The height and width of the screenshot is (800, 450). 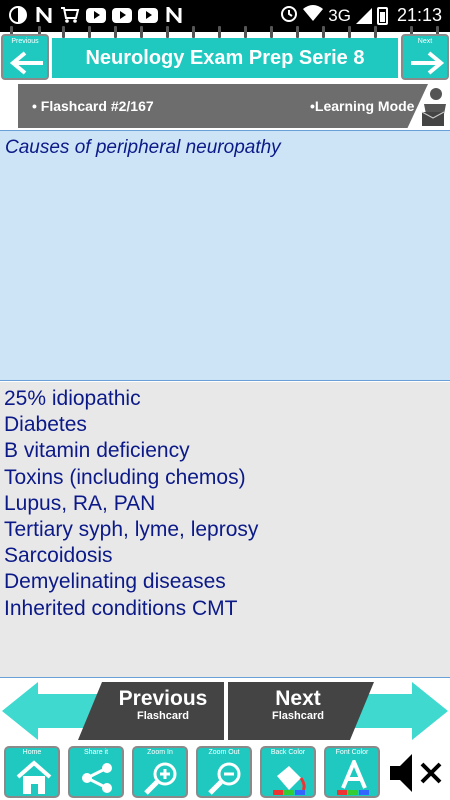 I want to click on back-color-caption: Back Color, so click(x=288, y=752).